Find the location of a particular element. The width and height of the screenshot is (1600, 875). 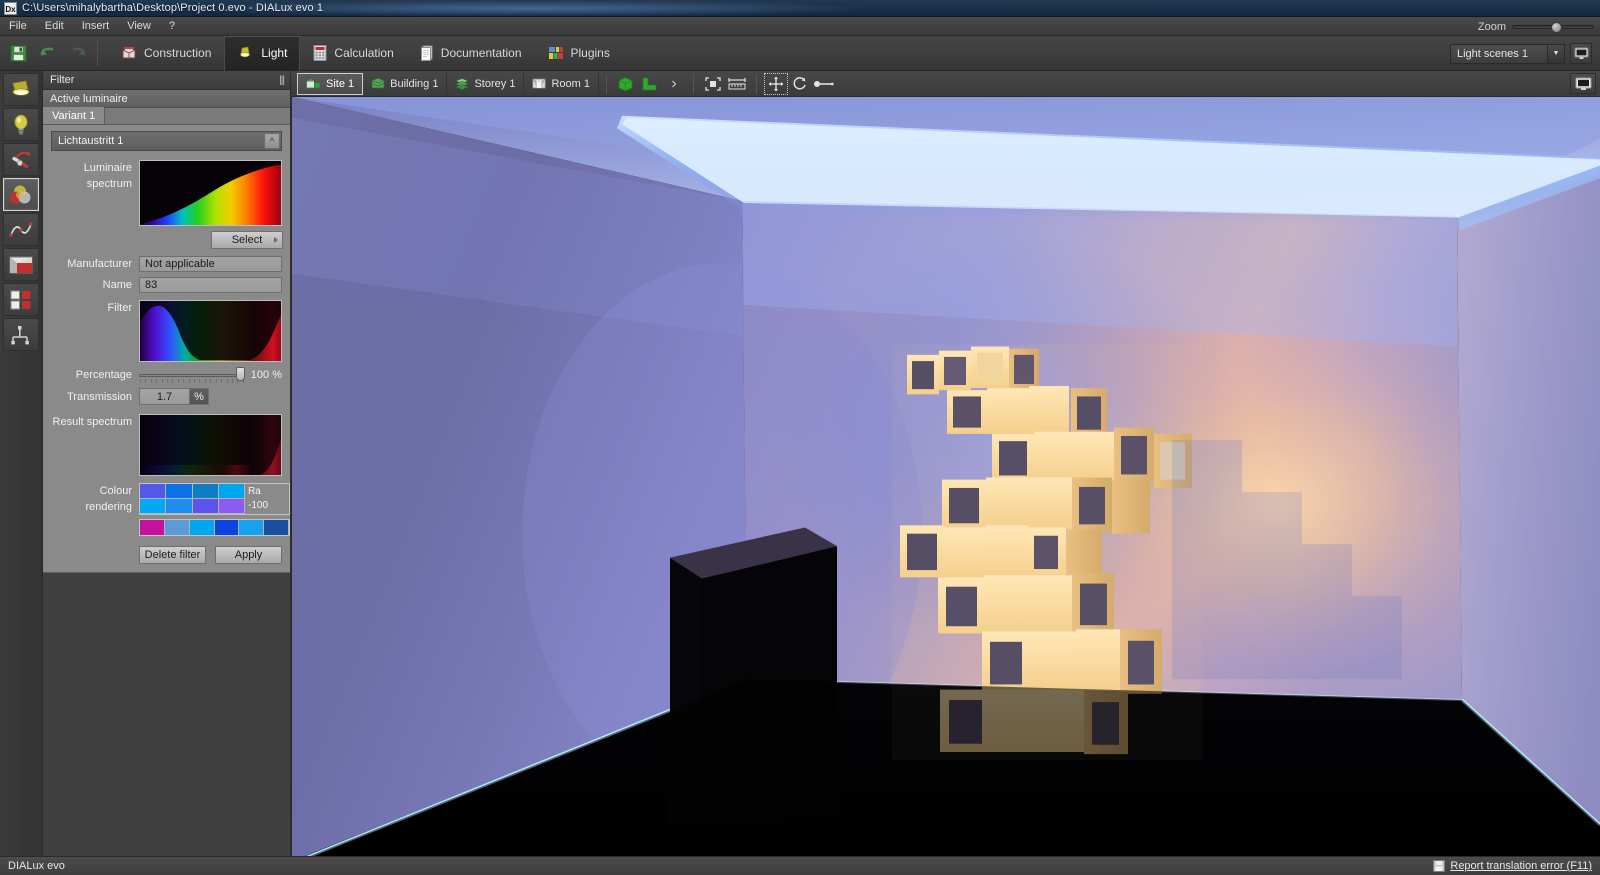

manufacturer-label: Manufacturer is located at coordinates (99, 264).